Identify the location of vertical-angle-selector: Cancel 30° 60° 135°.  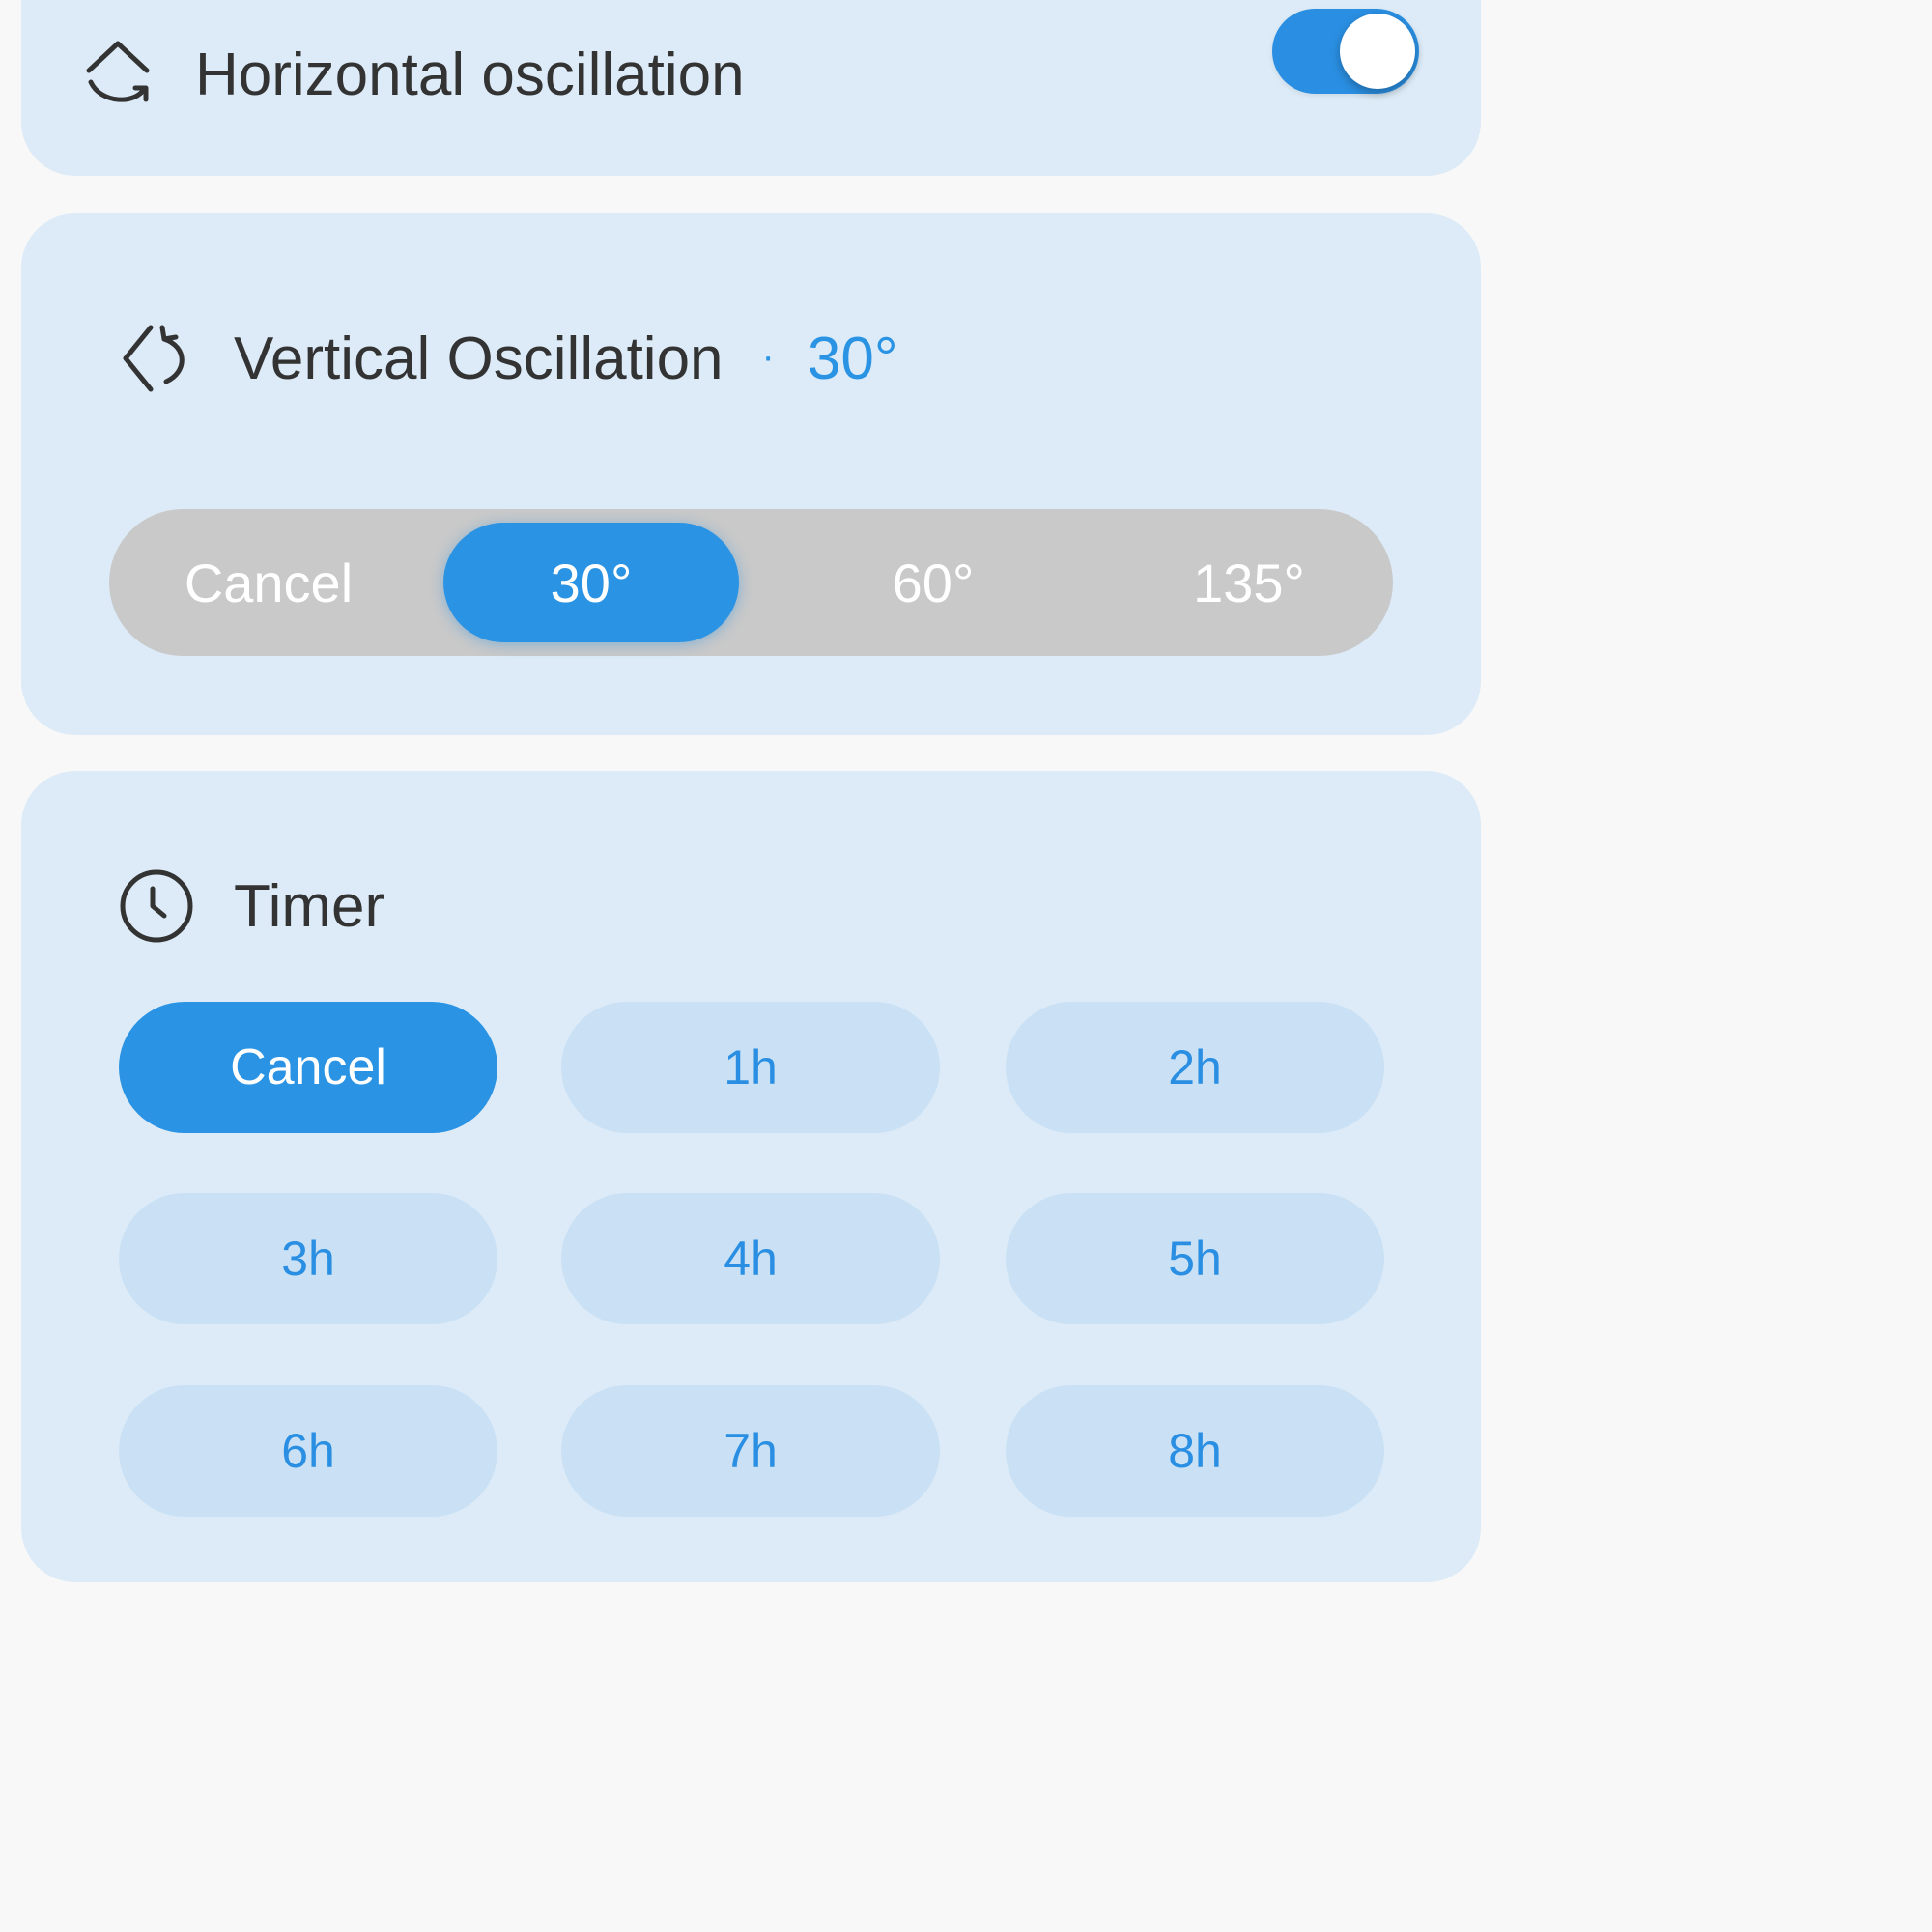
(751, 582).